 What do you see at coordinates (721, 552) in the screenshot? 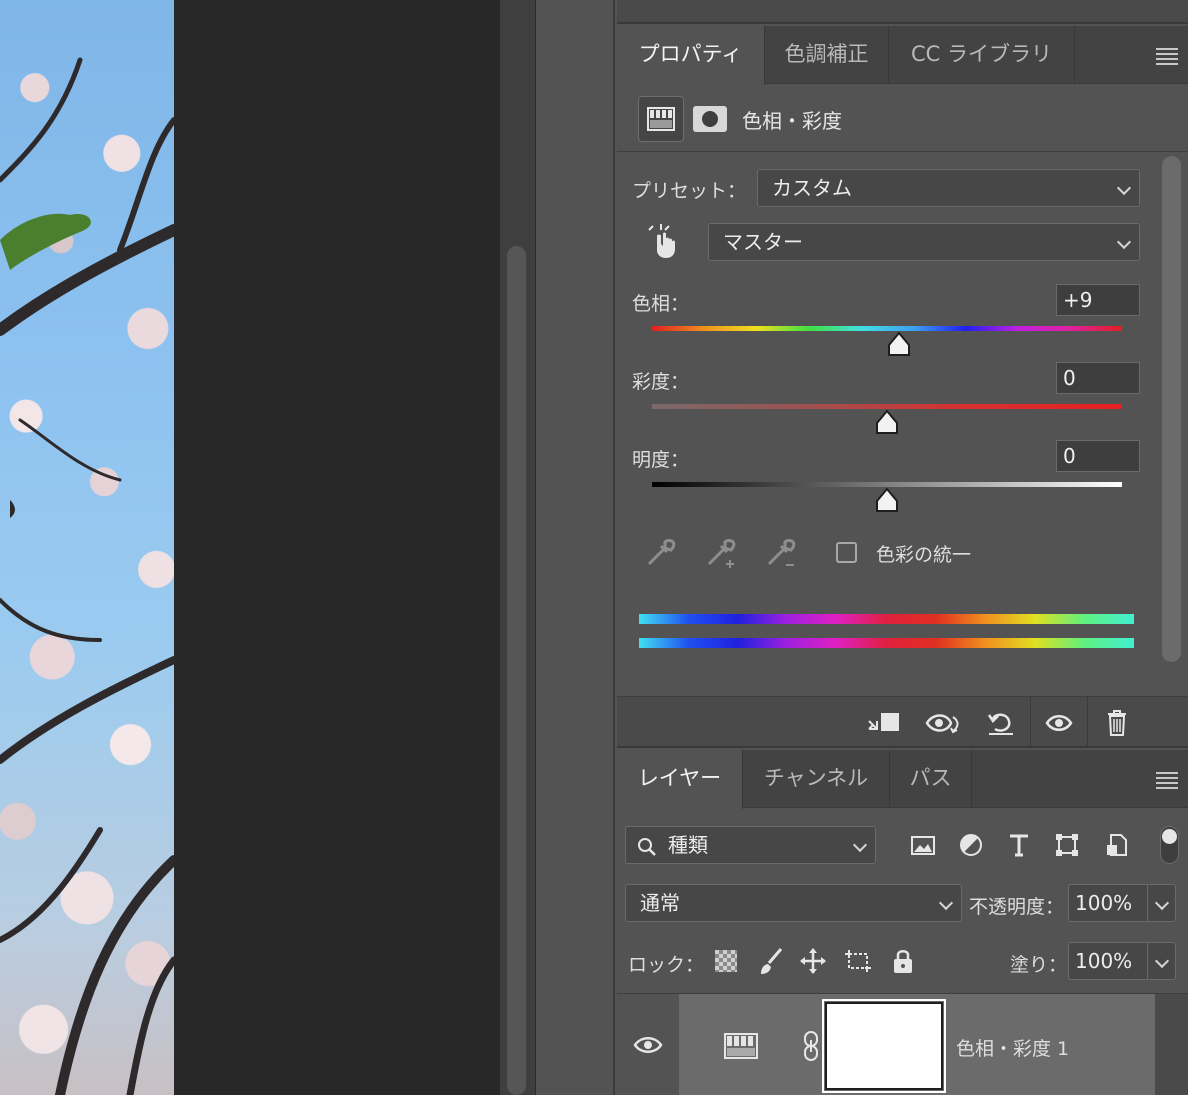
I see `eyedropper-plus-icon` at bounding box center [721, 552].